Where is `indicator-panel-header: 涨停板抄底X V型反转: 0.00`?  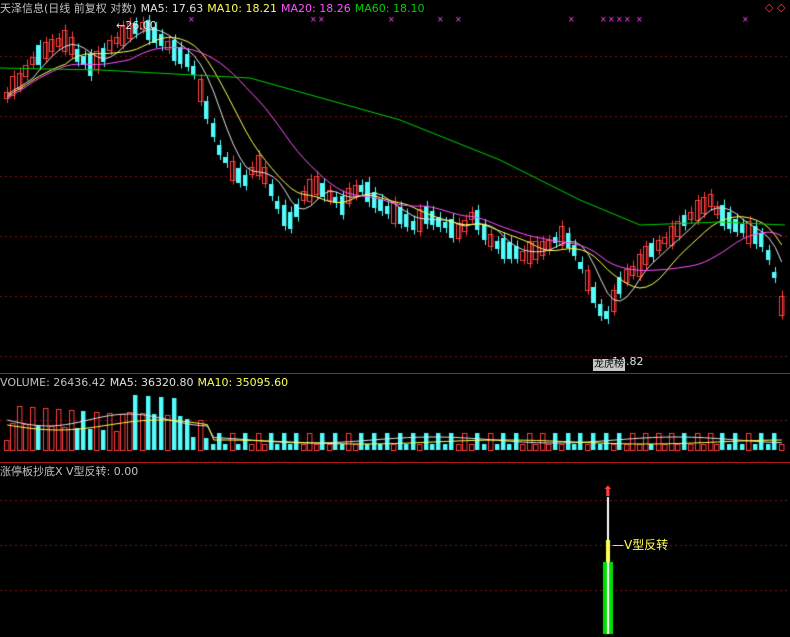
indicator-panel-header: 涨停板抄底X V型反转: 0.00 is located at coordinates (71, 472).